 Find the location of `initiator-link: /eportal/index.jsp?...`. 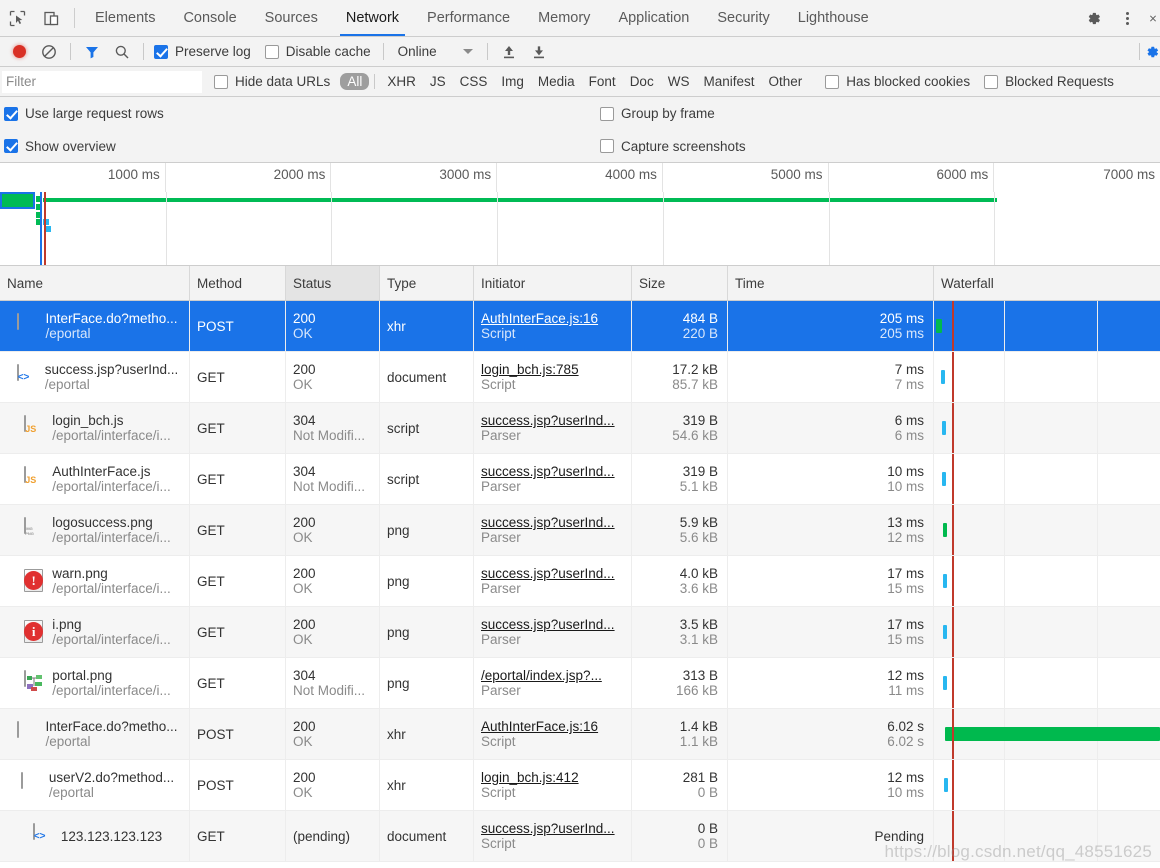

initiator-link: /eportal/index.jsp?... is located at coordinates (556, 675).